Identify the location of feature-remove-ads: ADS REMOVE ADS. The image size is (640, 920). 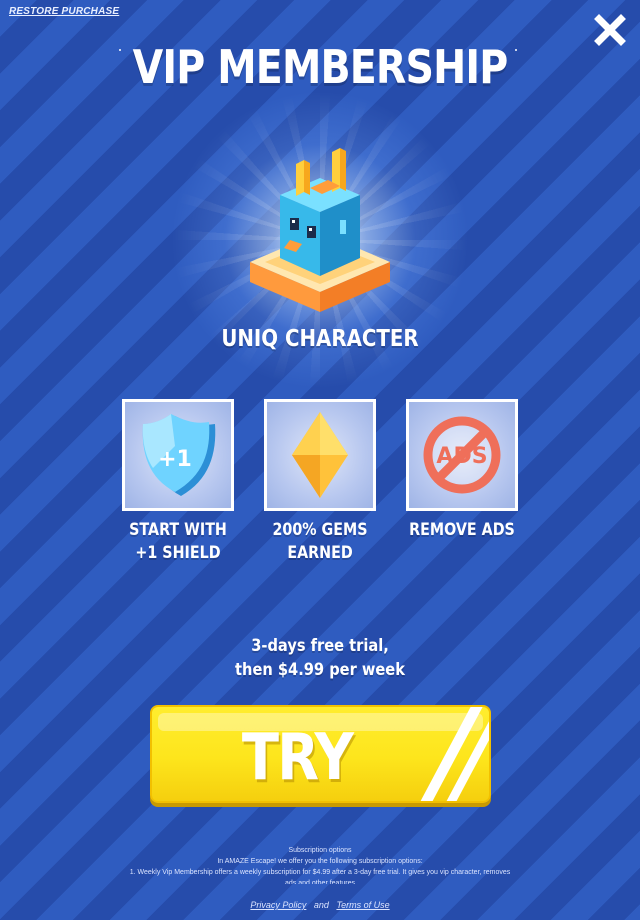
(462, 470).